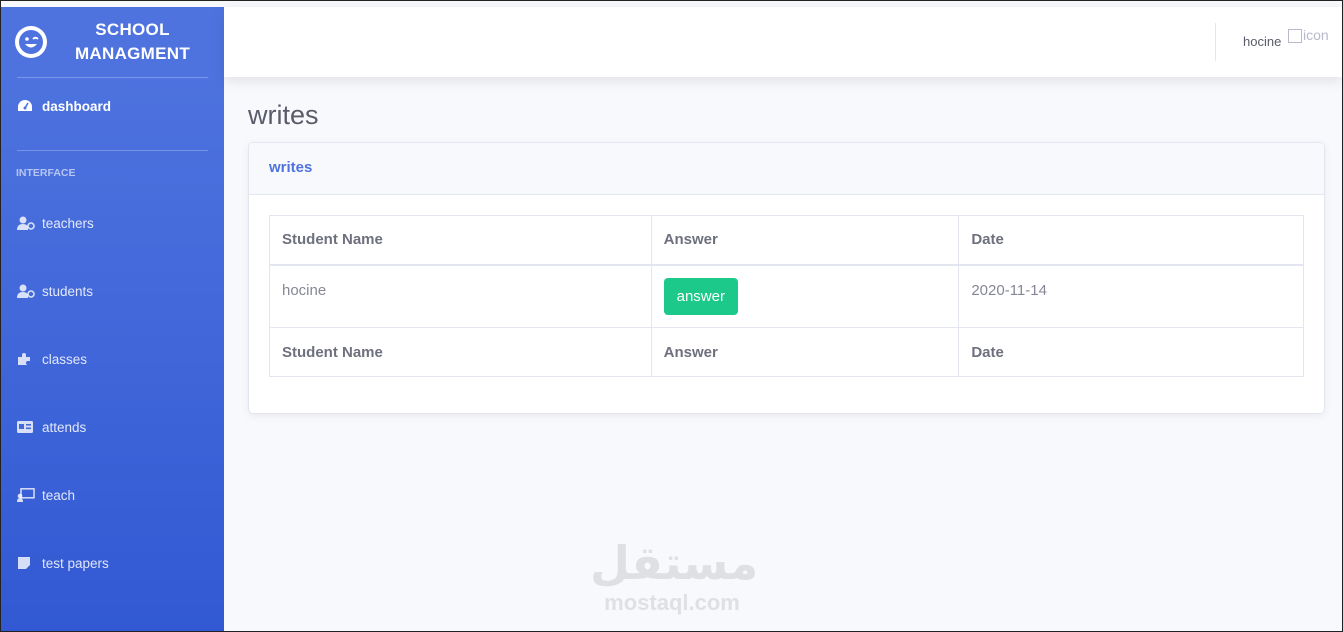 The image size is (1343, 632). I want to click on column-header: Student Name, so click(460, 240).